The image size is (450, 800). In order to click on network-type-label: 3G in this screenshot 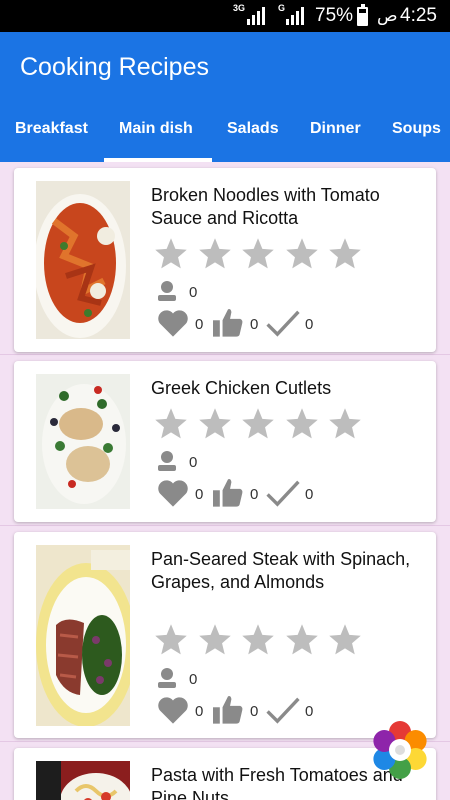, I will do `click(239, 8)`.